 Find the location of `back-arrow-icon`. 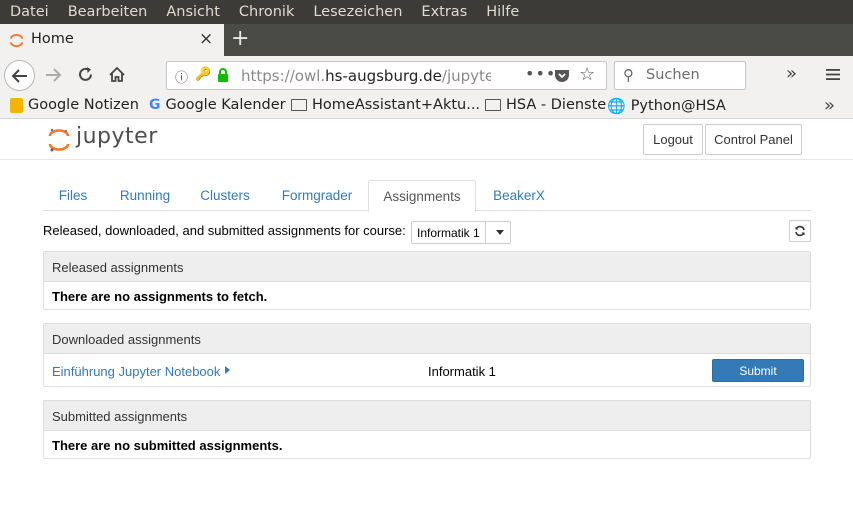

back-arrow-icon is located at coordinates (19, 75).